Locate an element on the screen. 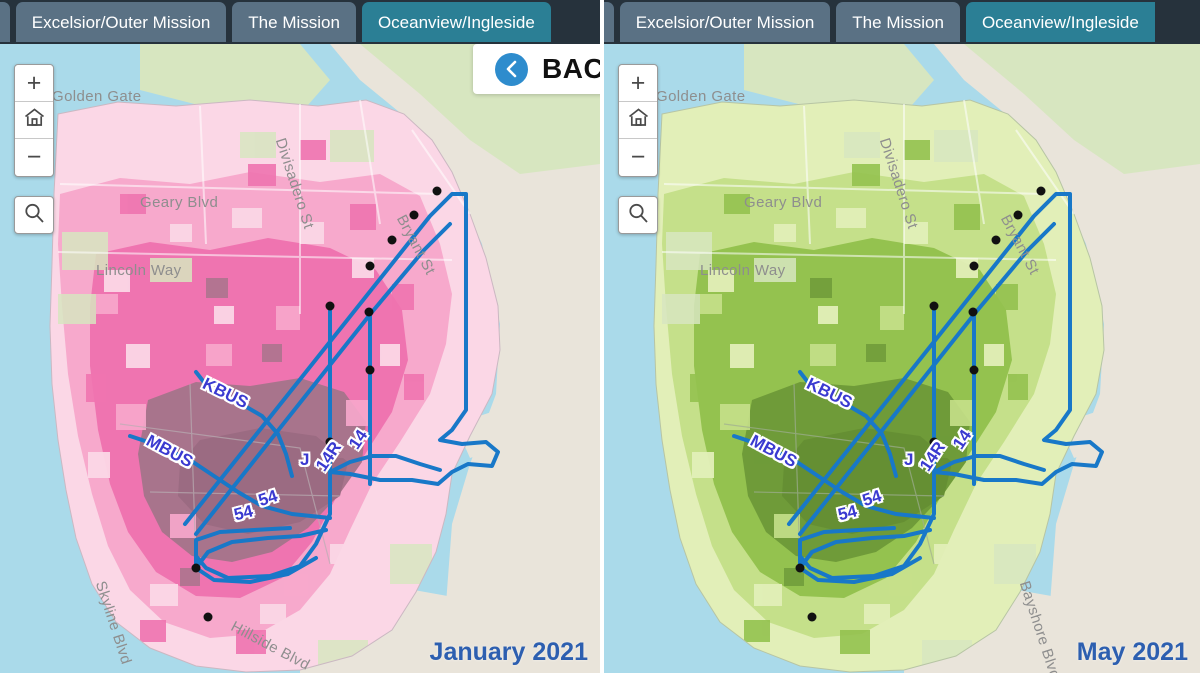 The height and width of the screenshot is (673, 1200). tab-neighborhood-1-r: Excelsior/Outer Mission is located at coordinates (725, 22).